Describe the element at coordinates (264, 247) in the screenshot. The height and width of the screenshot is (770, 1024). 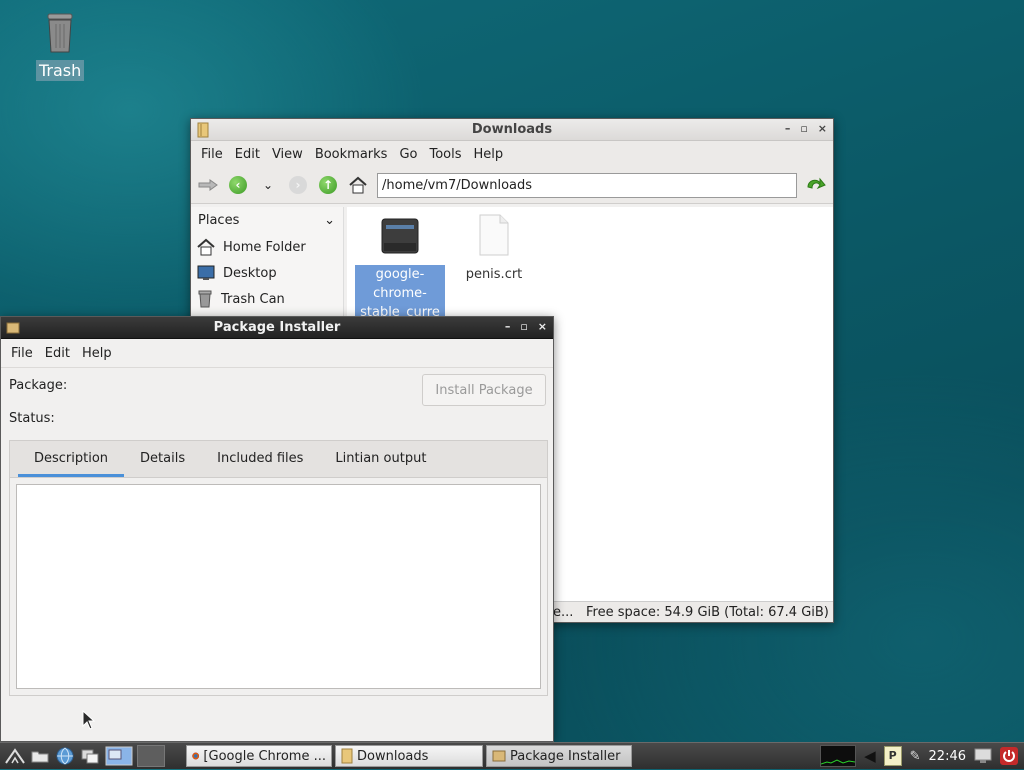
I see `sidebar-item-label: Home Folder` at that location.